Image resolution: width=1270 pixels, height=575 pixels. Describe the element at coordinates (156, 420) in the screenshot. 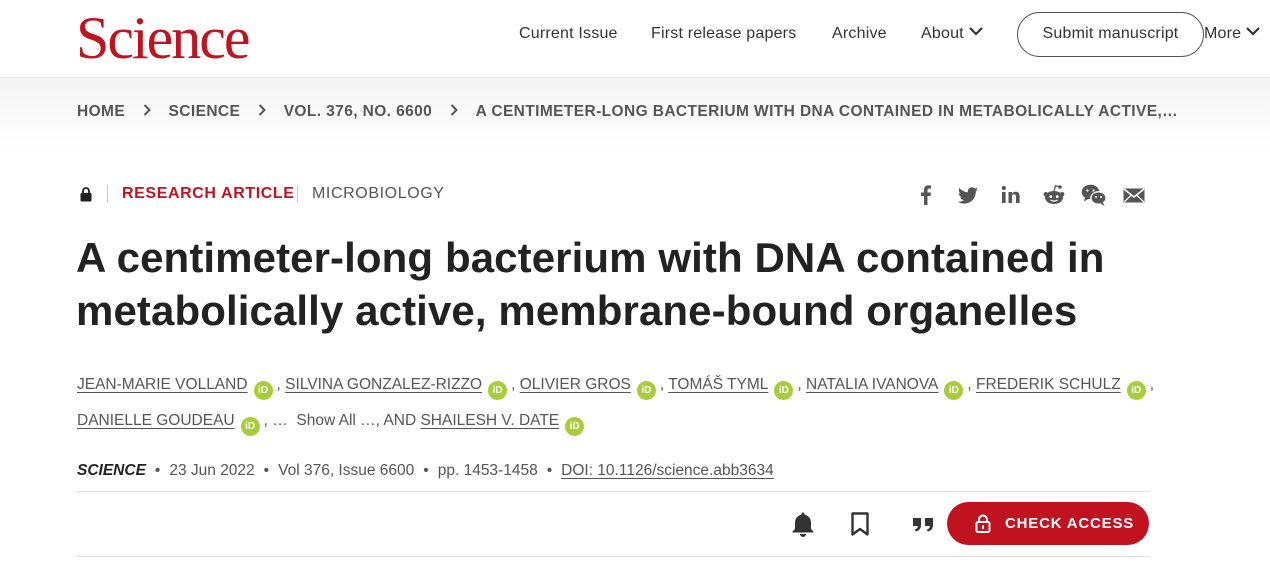

I see `author-link: DANIELLE GOUDEAU` at that location.